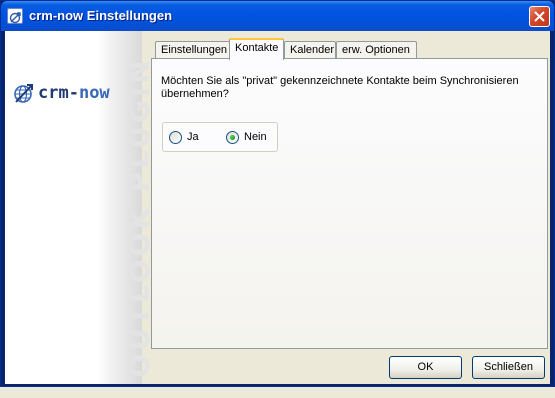 The height and width of the screenshot is (398, 555). Describe the element at coordinates (277, 16) in the screenshot. I see `title-bar: crm-now Einstellungen` at that location.